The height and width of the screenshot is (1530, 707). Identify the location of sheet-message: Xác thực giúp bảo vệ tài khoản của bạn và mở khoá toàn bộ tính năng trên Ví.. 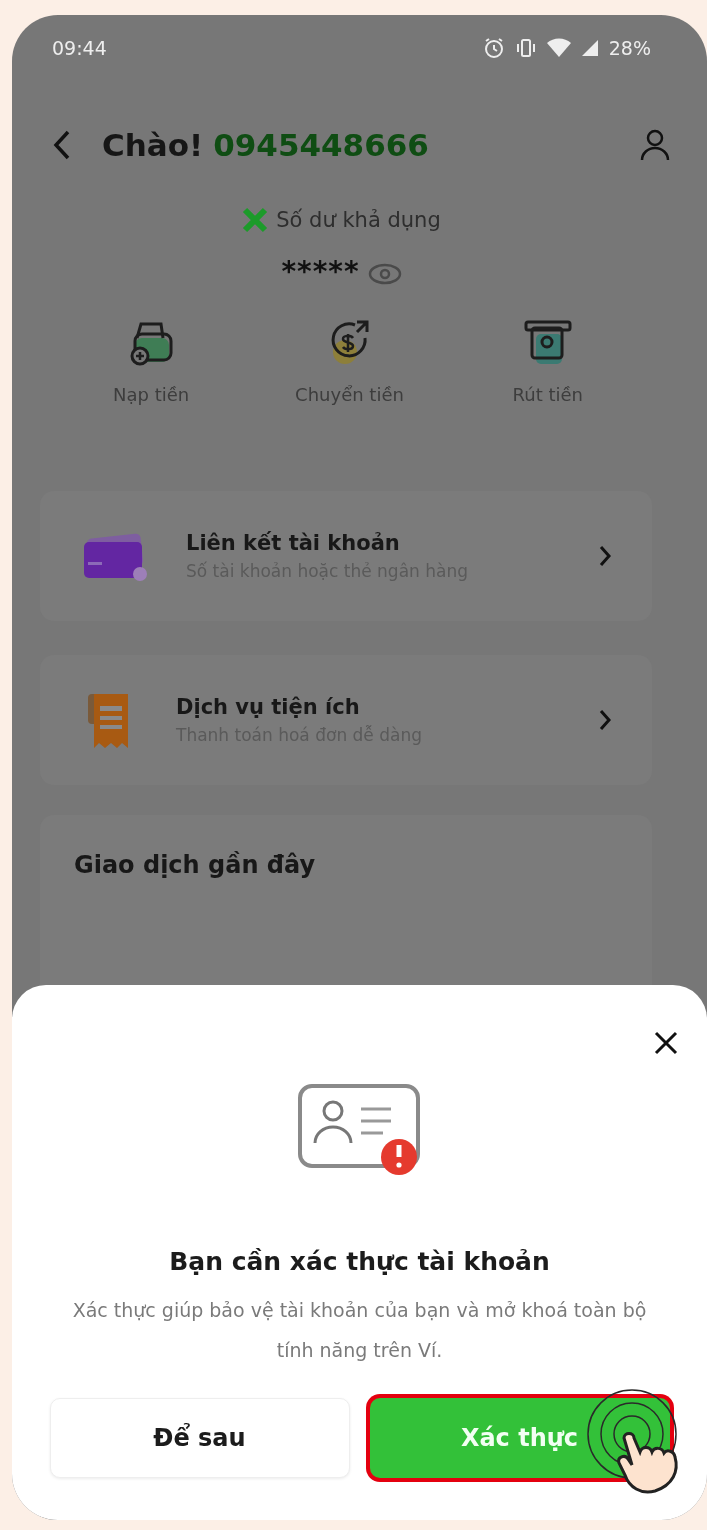
(359, 1330).